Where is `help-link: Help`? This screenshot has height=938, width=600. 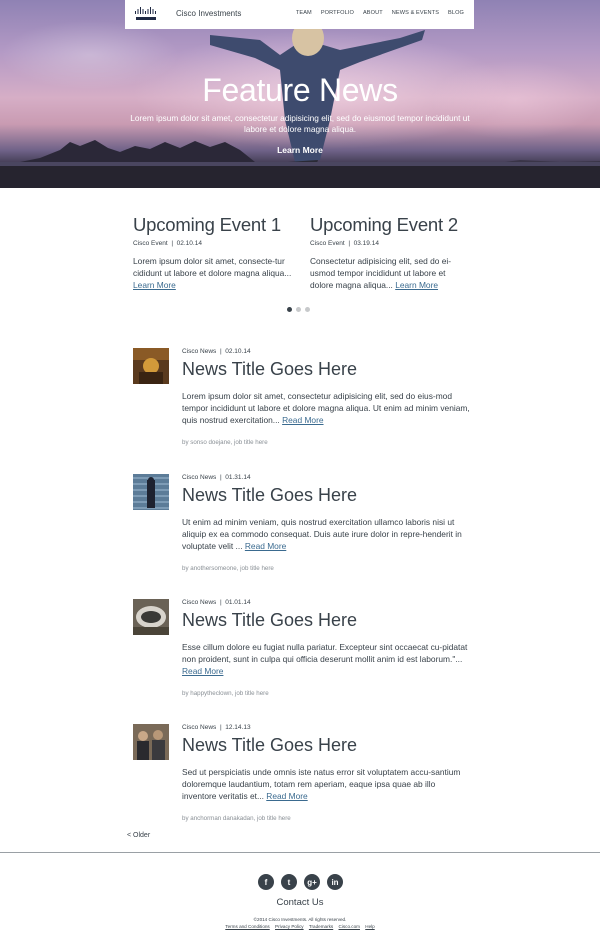 help-link: Help is located at coordinates (369, 926).